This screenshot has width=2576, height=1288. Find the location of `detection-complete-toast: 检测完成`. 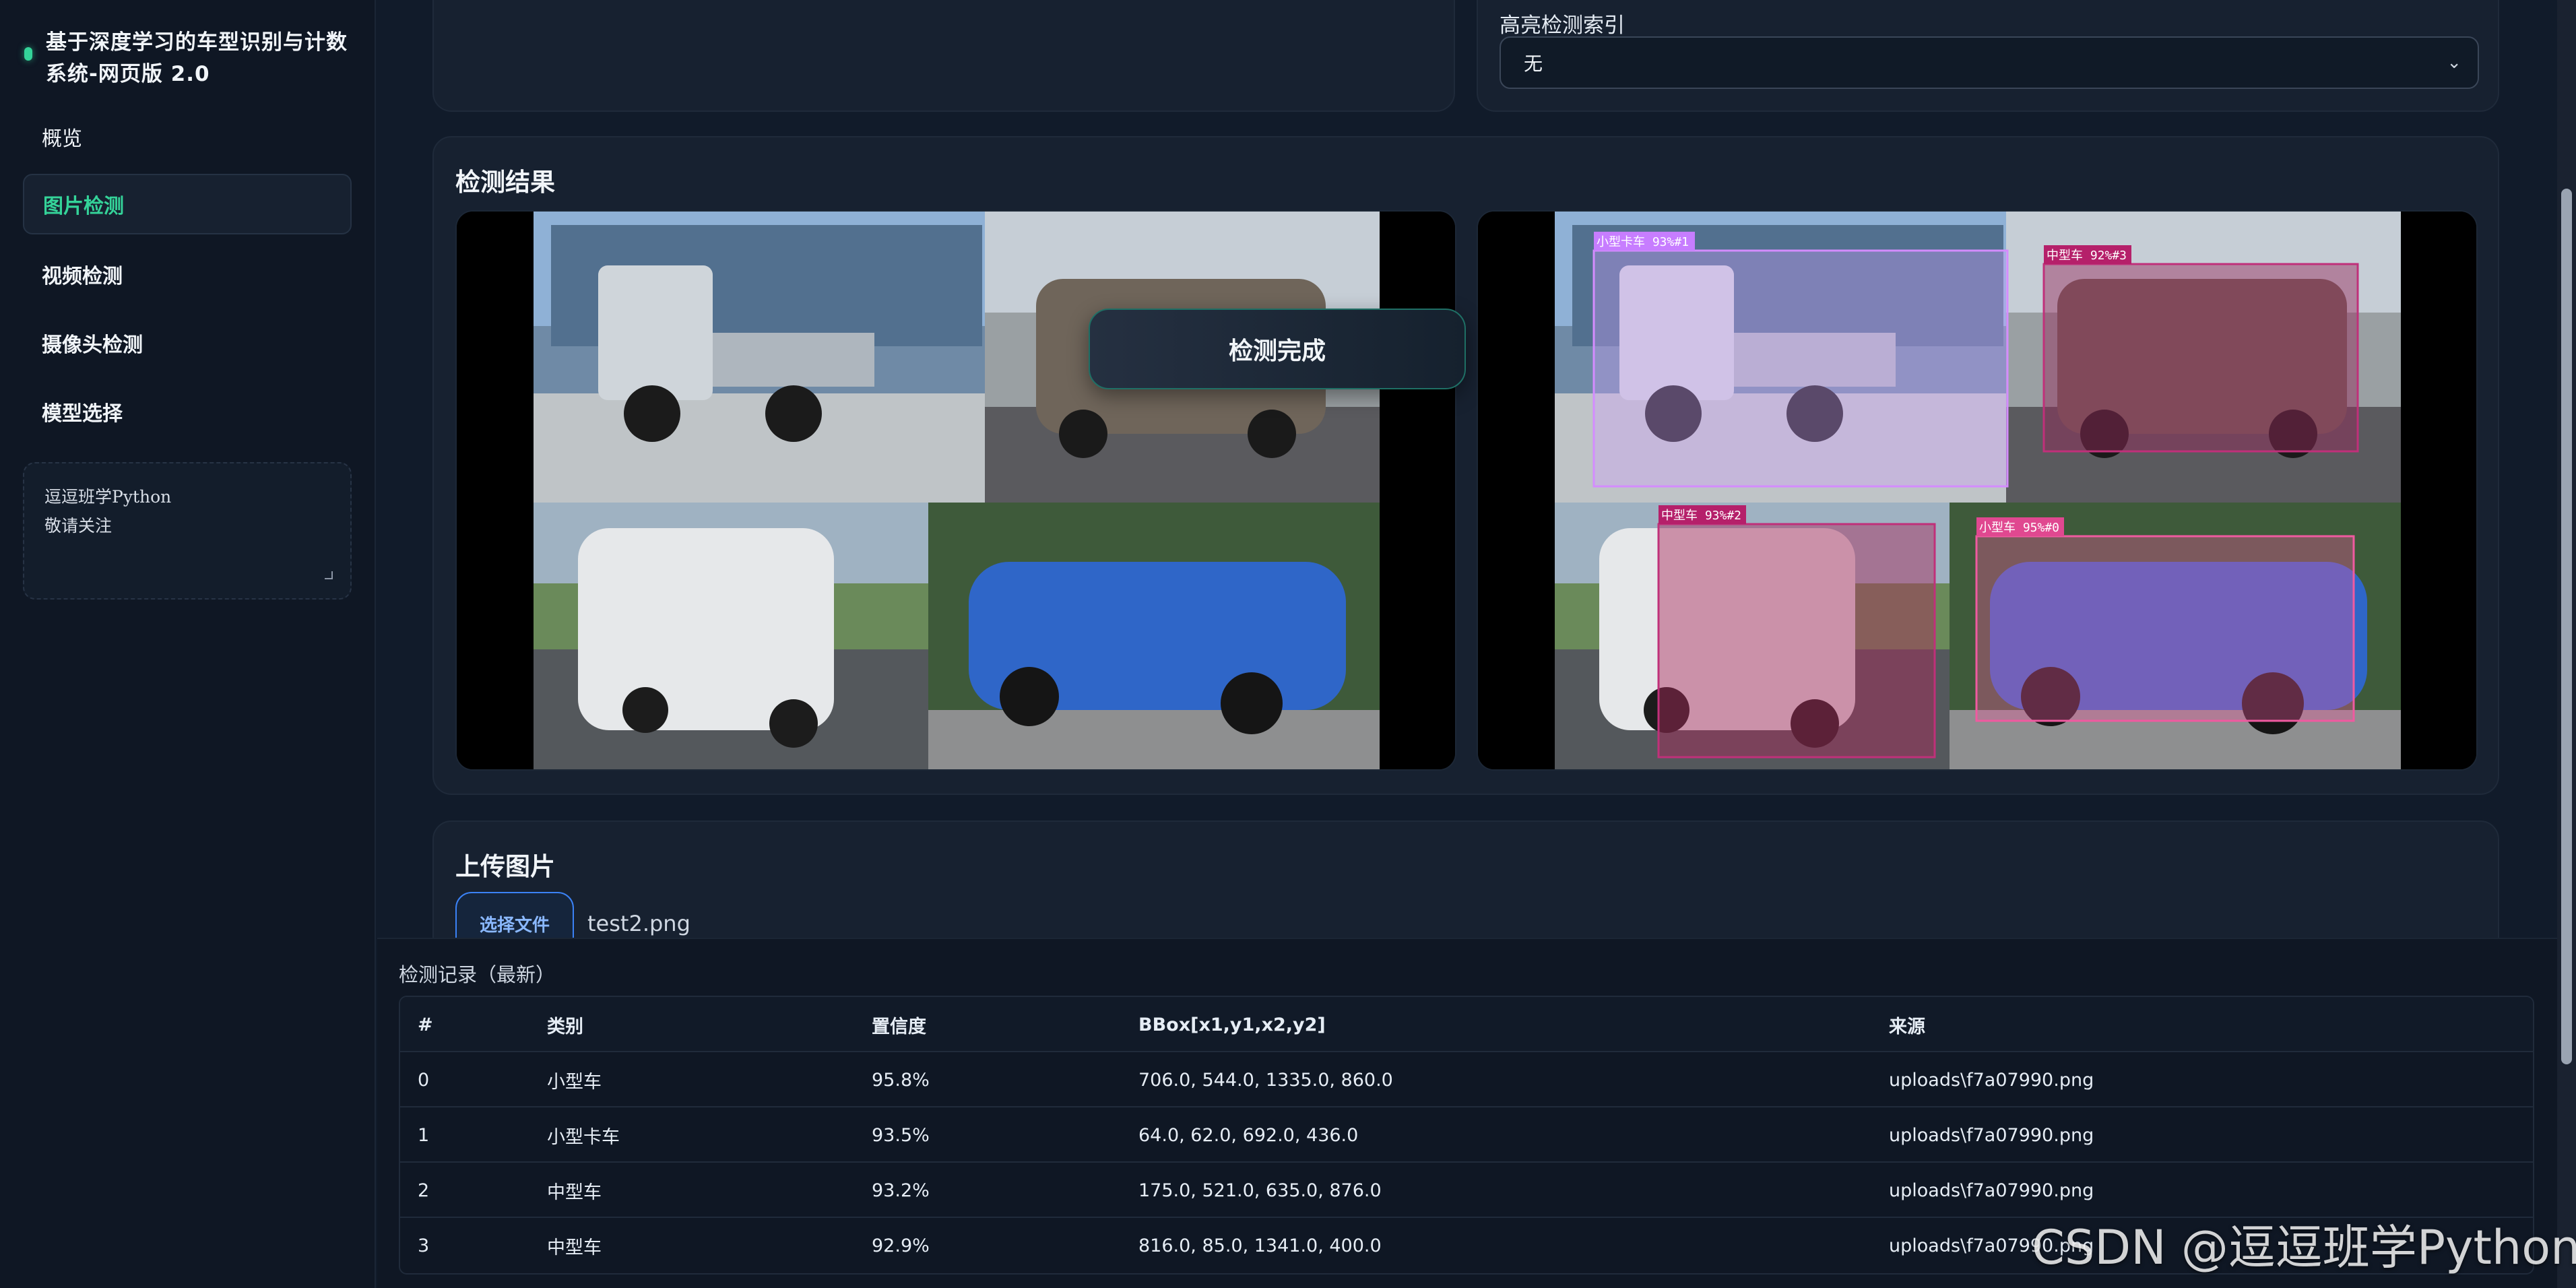

detection-complete-toast: 检测完成 is located at coordinates (1278, 349).